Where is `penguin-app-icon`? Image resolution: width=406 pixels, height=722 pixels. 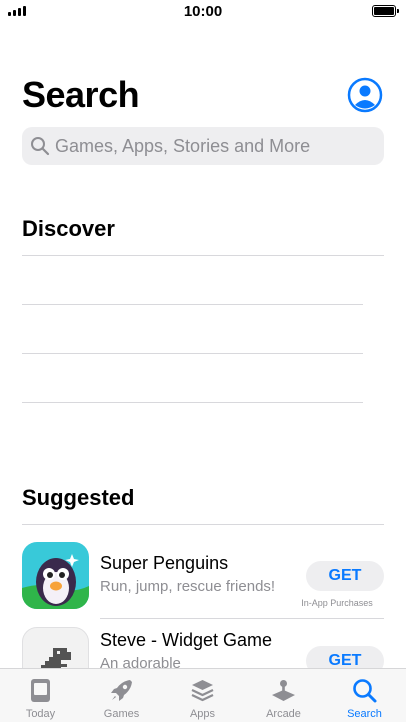 penguin-app-icon is located at coordinates (55, 575).